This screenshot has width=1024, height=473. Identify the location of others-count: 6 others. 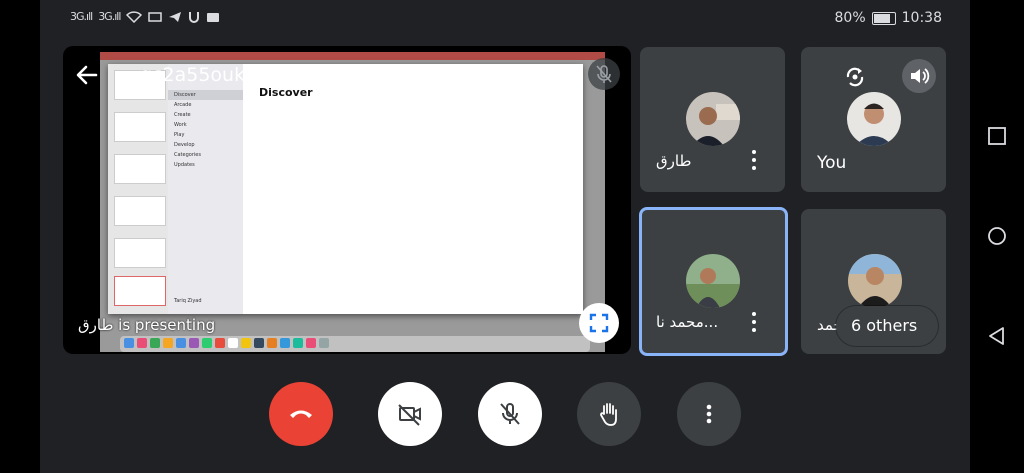
(884, 325).